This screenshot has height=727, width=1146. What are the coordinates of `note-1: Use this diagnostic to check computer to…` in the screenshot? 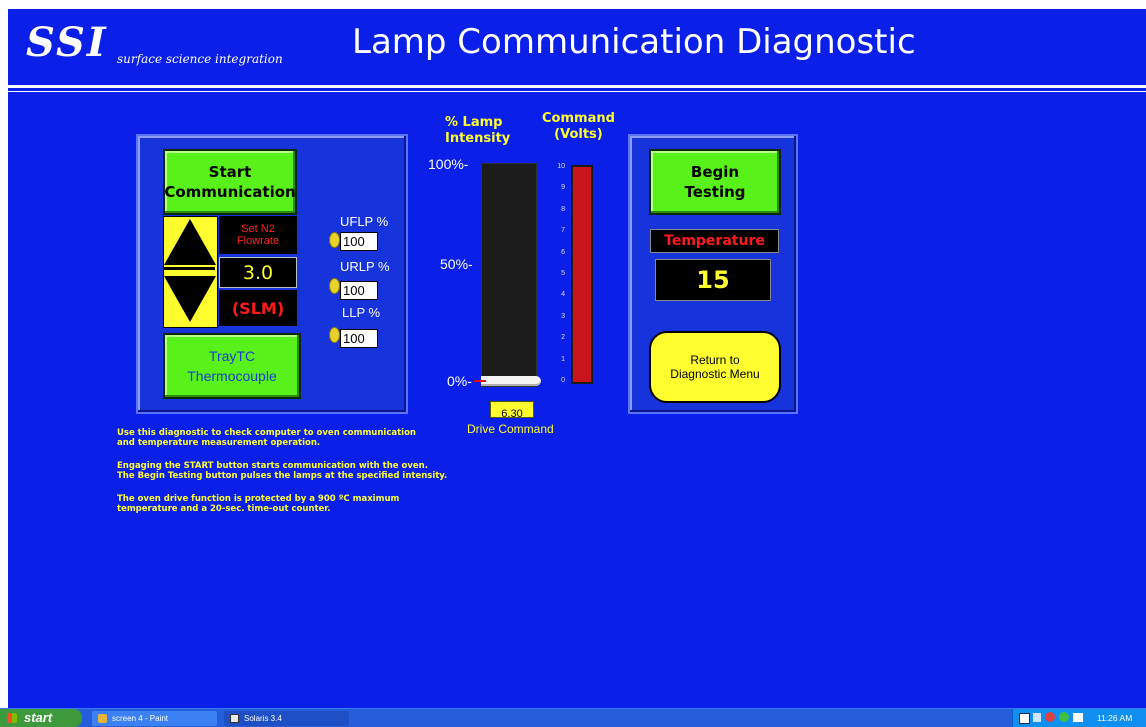 It's located at (266, 438).